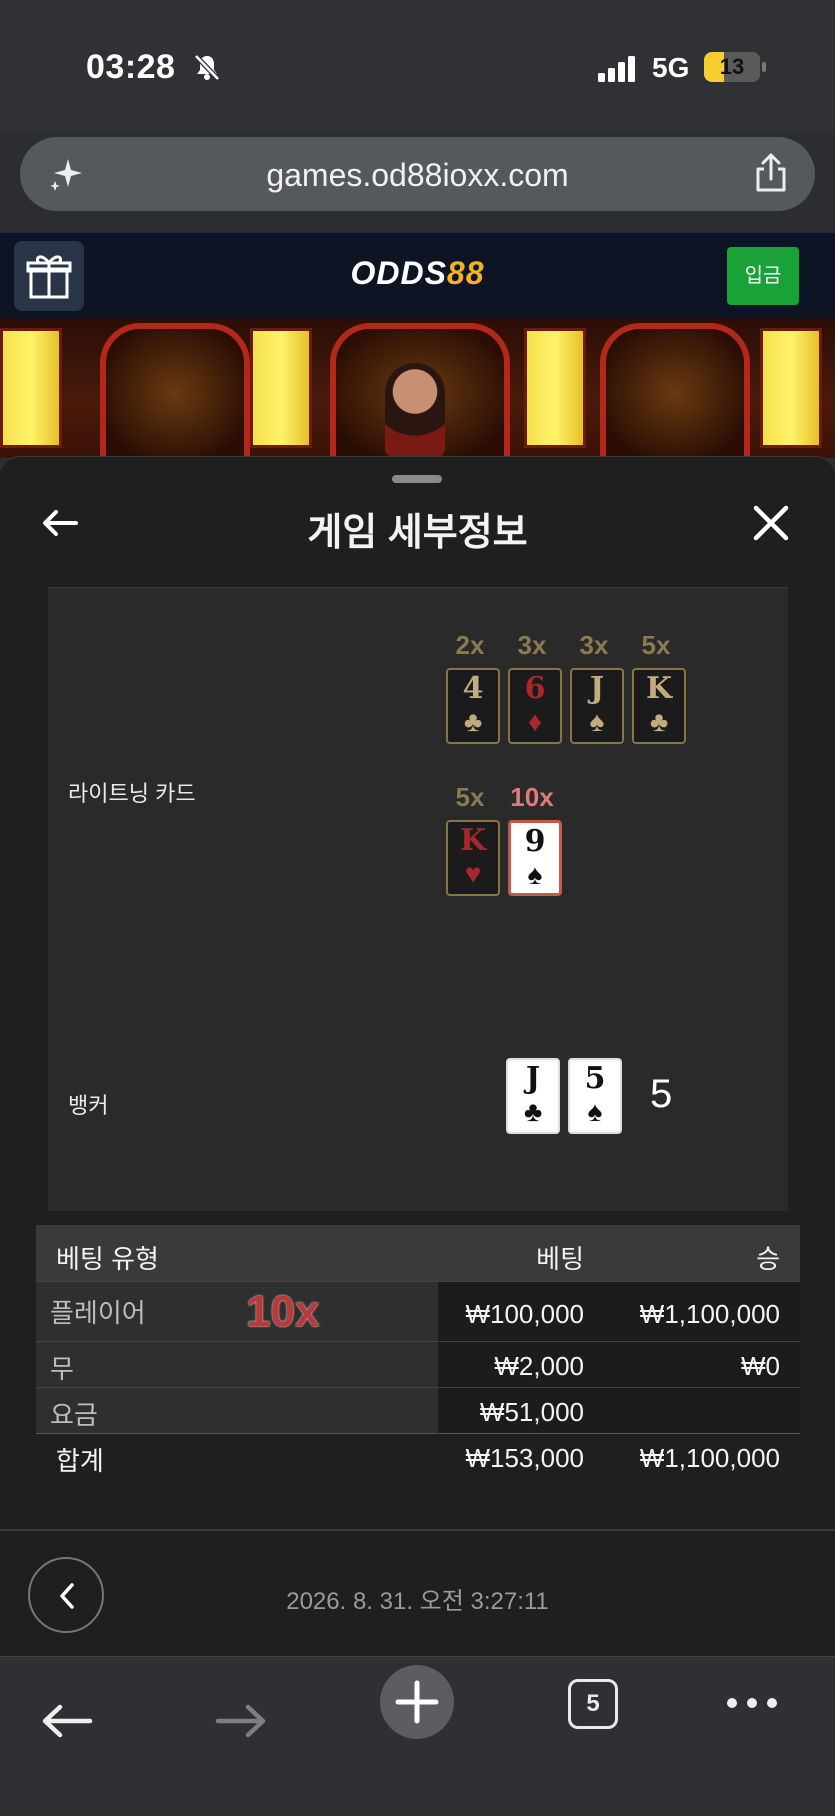 This screenshot has height=1816, width=835. Describe the element at coordinates (418, 1410) in the screenshot. I see `table-row: 요금 ₩51,000` at that location.